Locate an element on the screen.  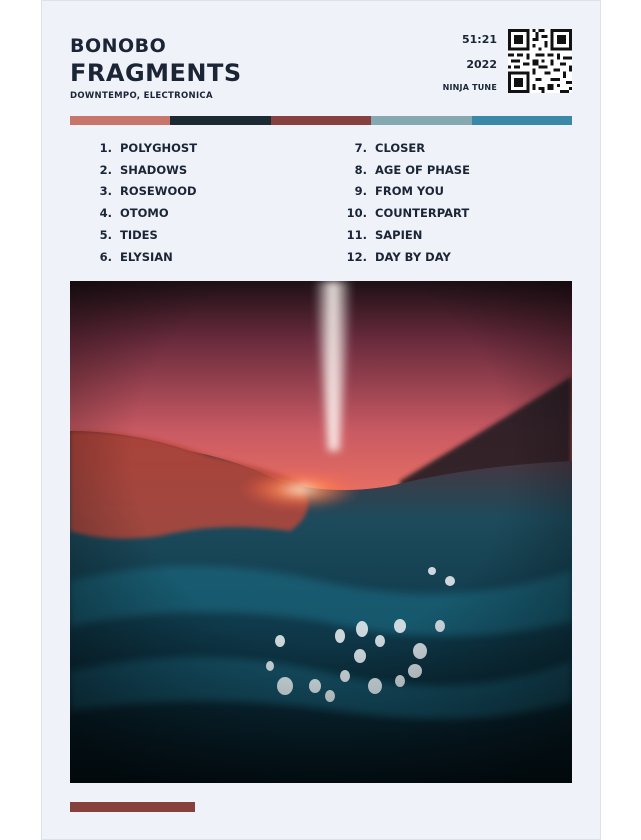
qr-code-icon is located at coordinates (540, 61).